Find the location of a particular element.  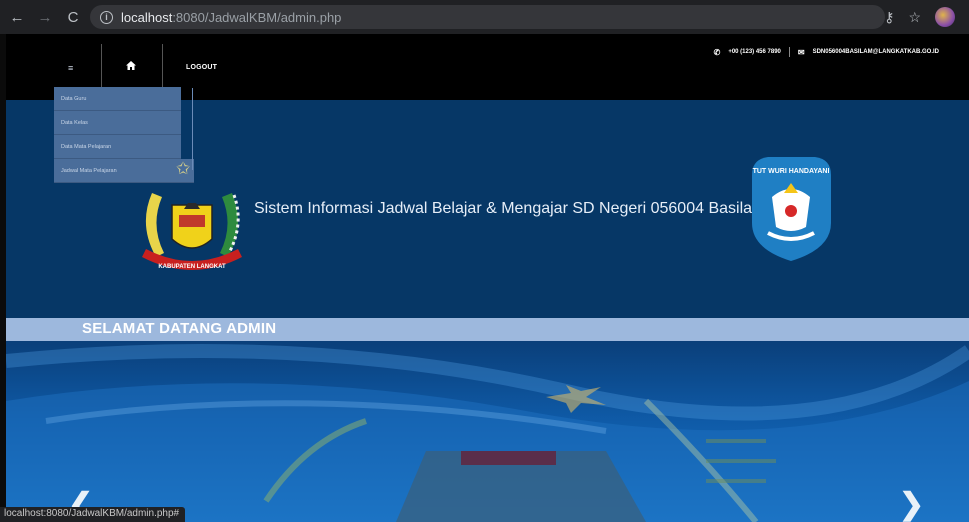

profile-avatar is located at coordinates (945, 17).